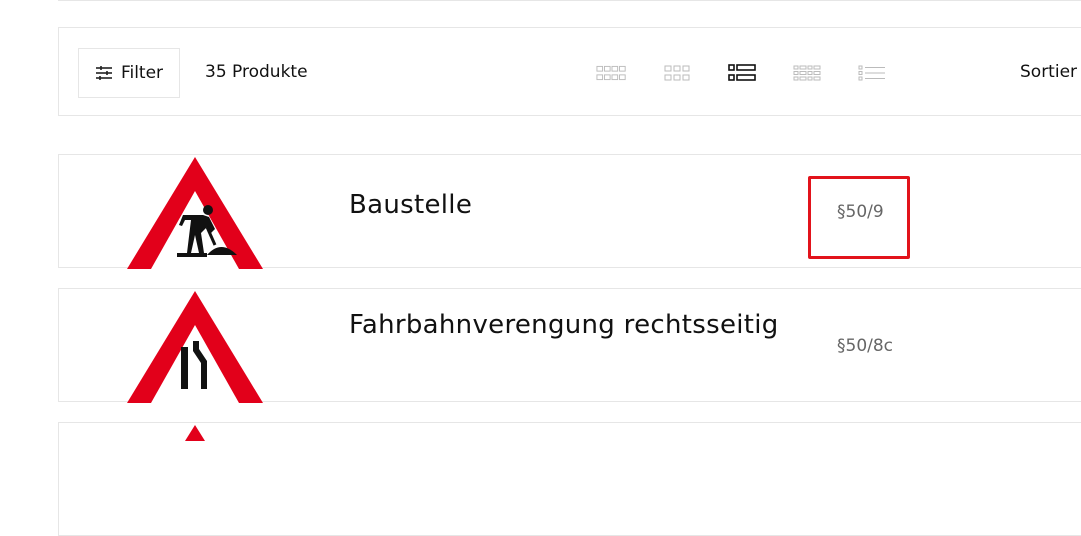 This screenshot has height=536, width=1081. What do you see at coordinates (1048, 72) in the screenshot?
I see `sort-dropdown: Sortier` at bounding box center [1048, 72].